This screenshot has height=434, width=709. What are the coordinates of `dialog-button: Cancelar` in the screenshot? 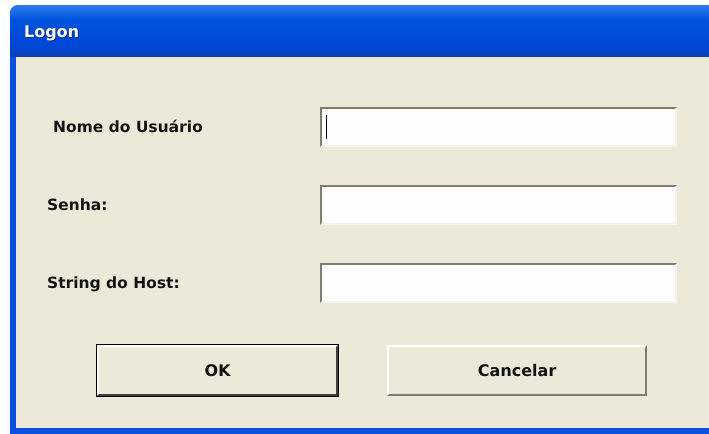 It's located at (517, 370).